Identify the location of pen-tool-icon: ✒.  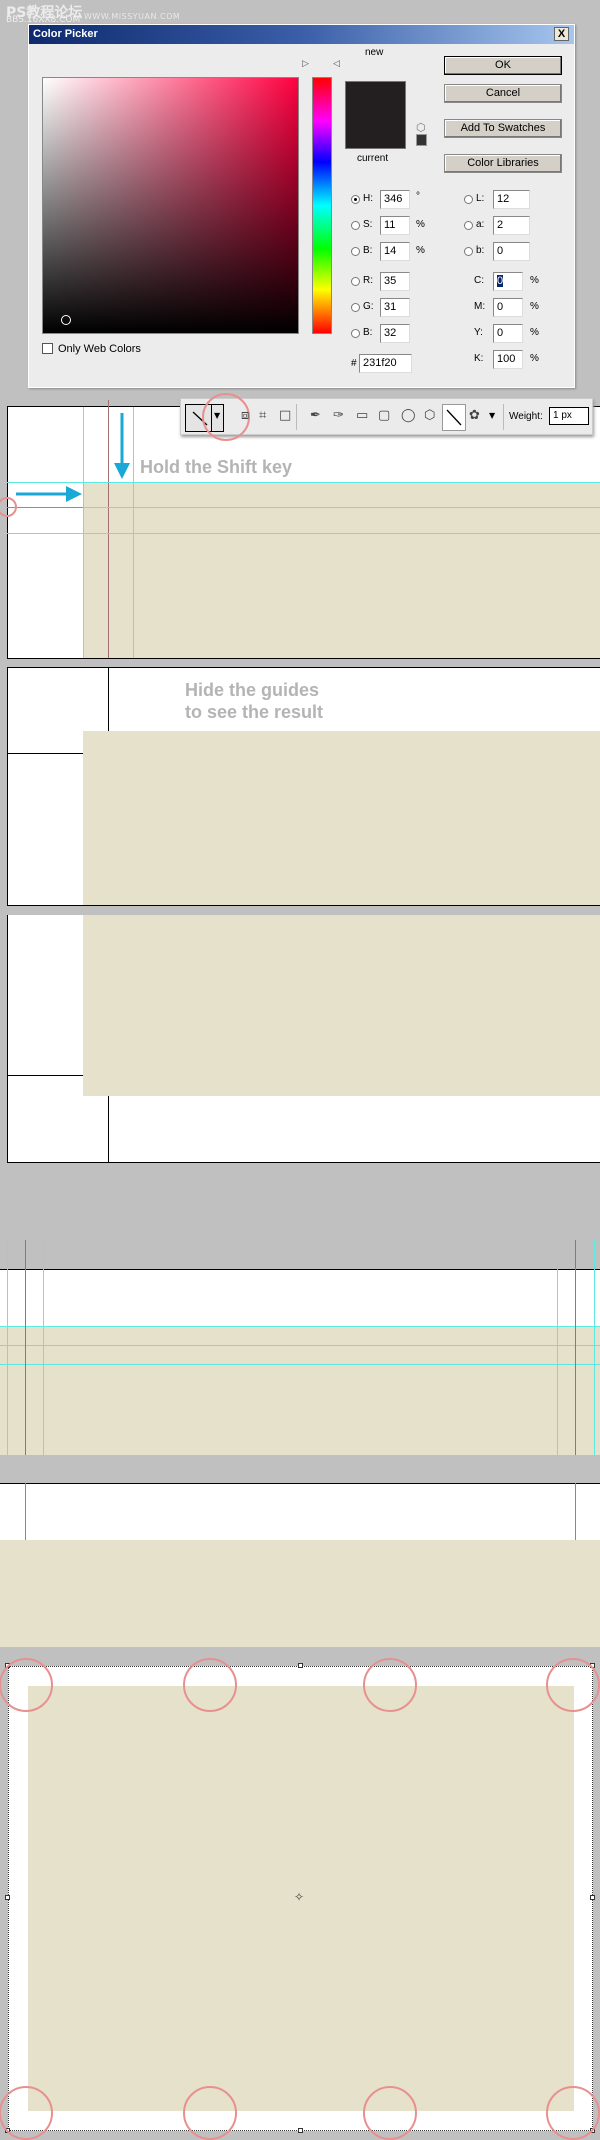
(315, 415).